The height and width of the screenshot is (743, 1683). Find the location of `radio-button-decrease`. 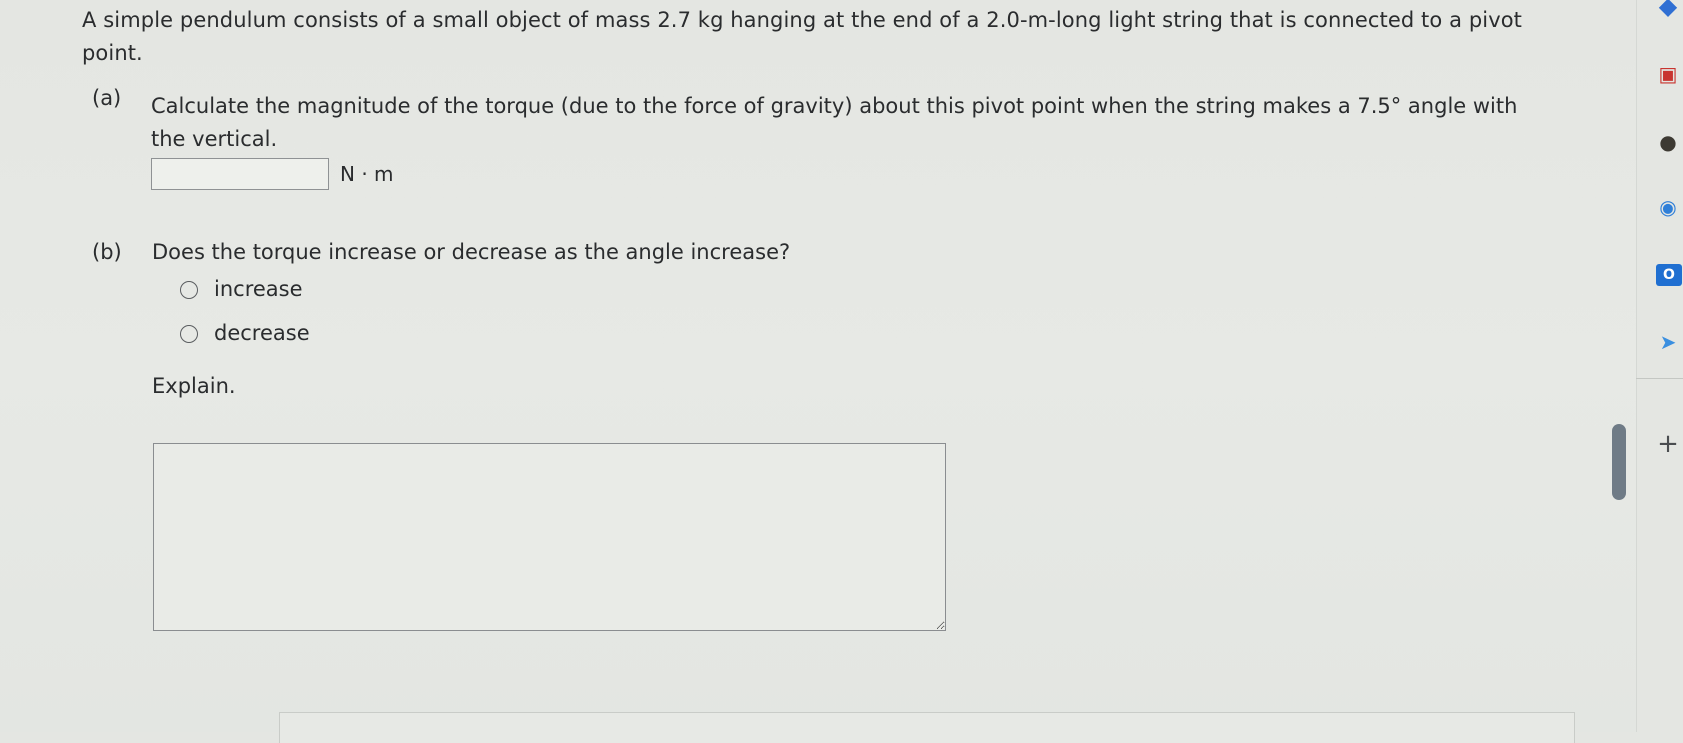

radio-button-decrease is located at coordinates (189, 333).